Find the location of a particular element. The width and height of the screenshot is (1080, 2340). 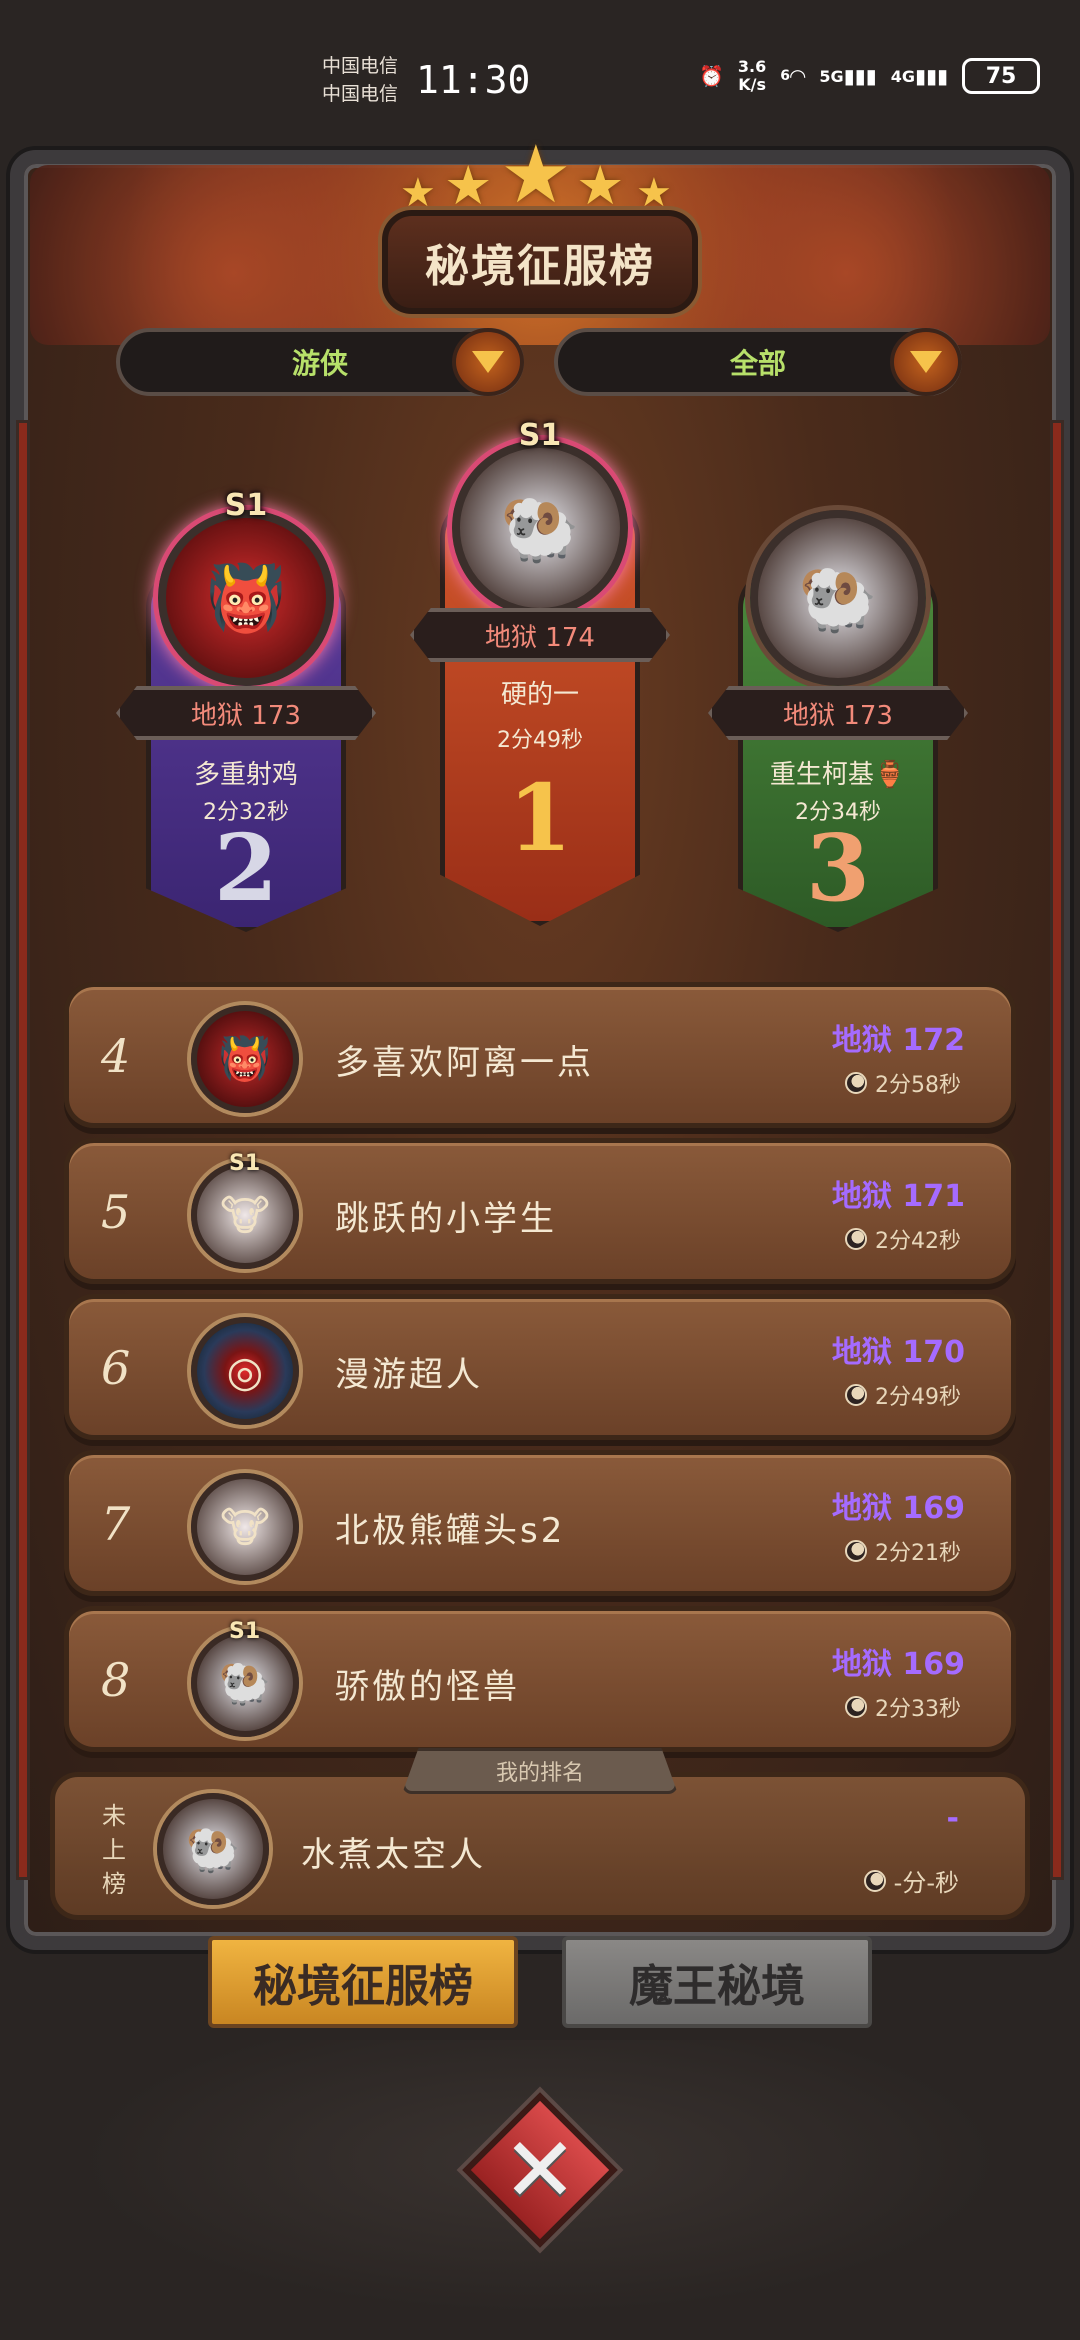

my-rank-status: 未上榜 is located at coordinates (114, 1850).